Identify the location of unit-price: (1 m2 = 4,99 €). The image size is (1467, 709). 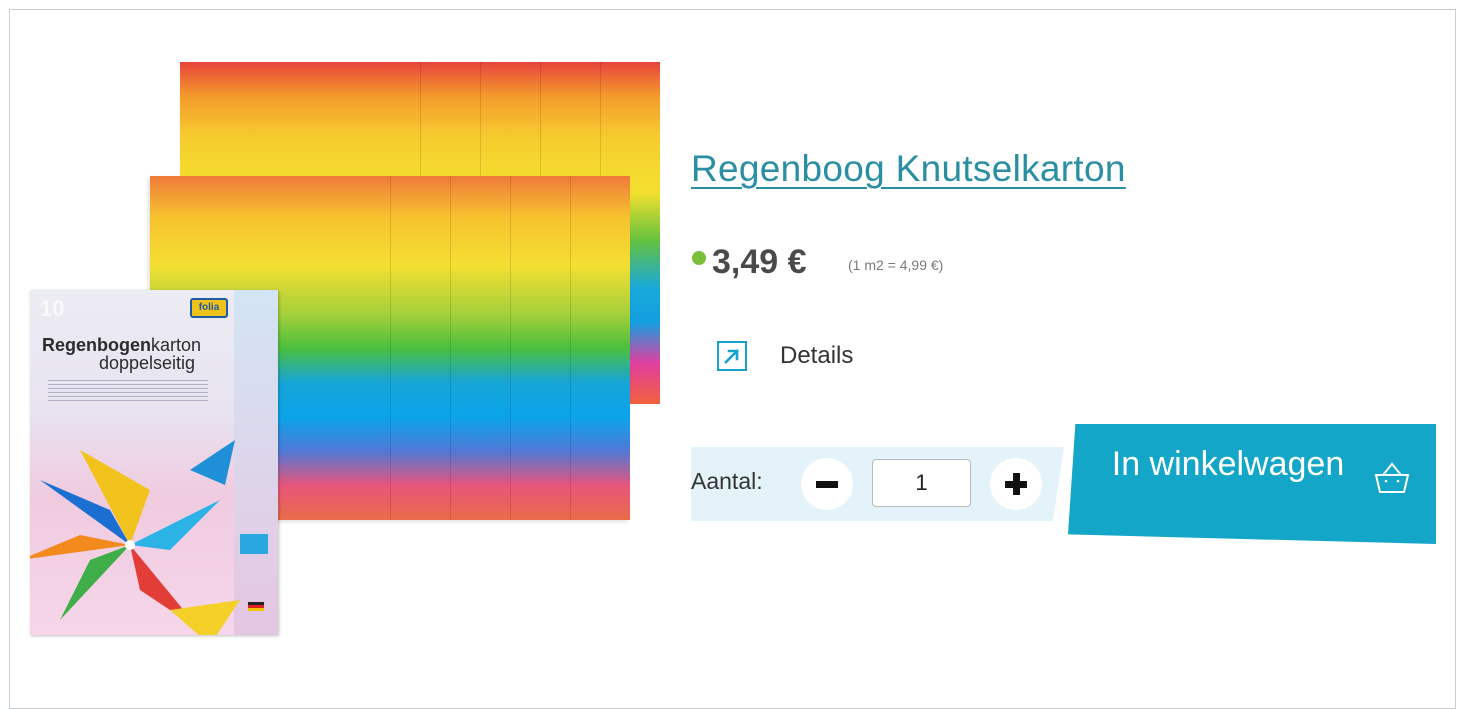
(896, 265).